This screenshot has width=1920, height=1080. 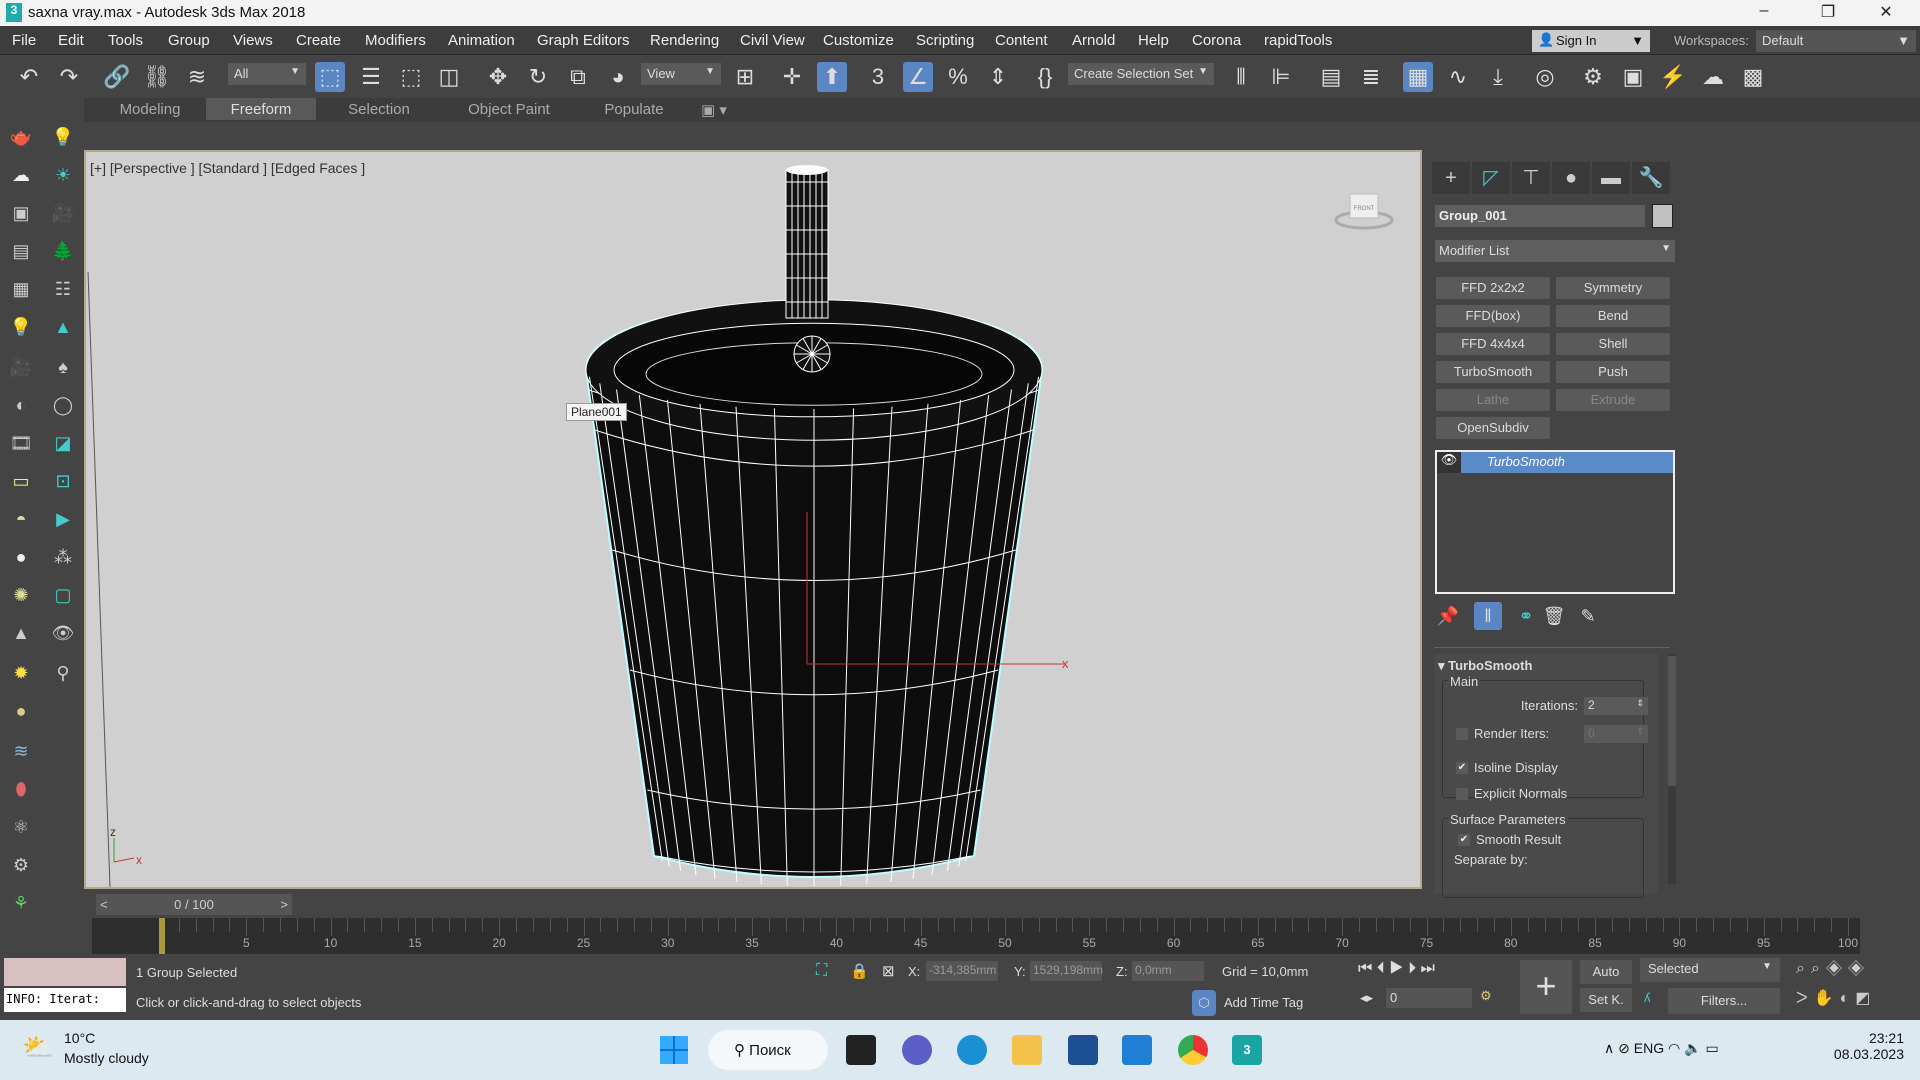 What do you see at coordinates (578, 77) in the screenshot?
I see `scale-icon: ⧉` at bounding box center [578, 77].